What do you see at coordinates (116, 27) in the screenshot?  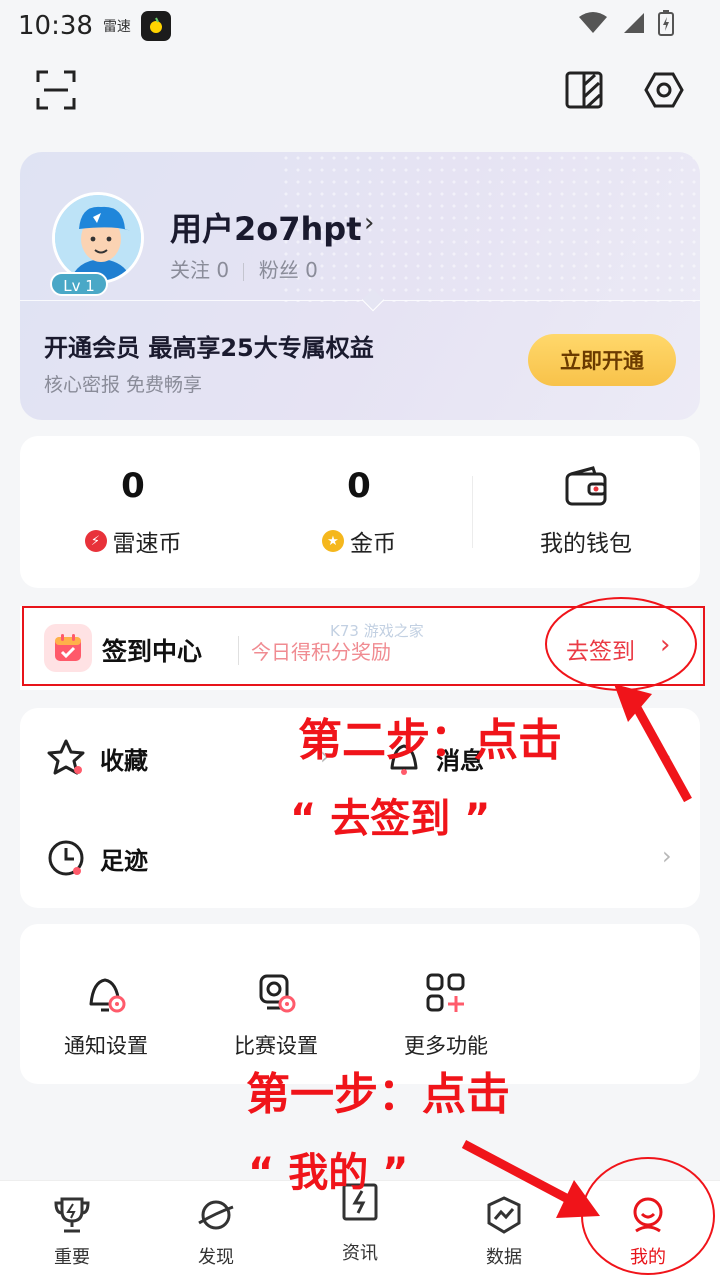 I see `status-carrier: 雷速` at bounding box center [116, 27].